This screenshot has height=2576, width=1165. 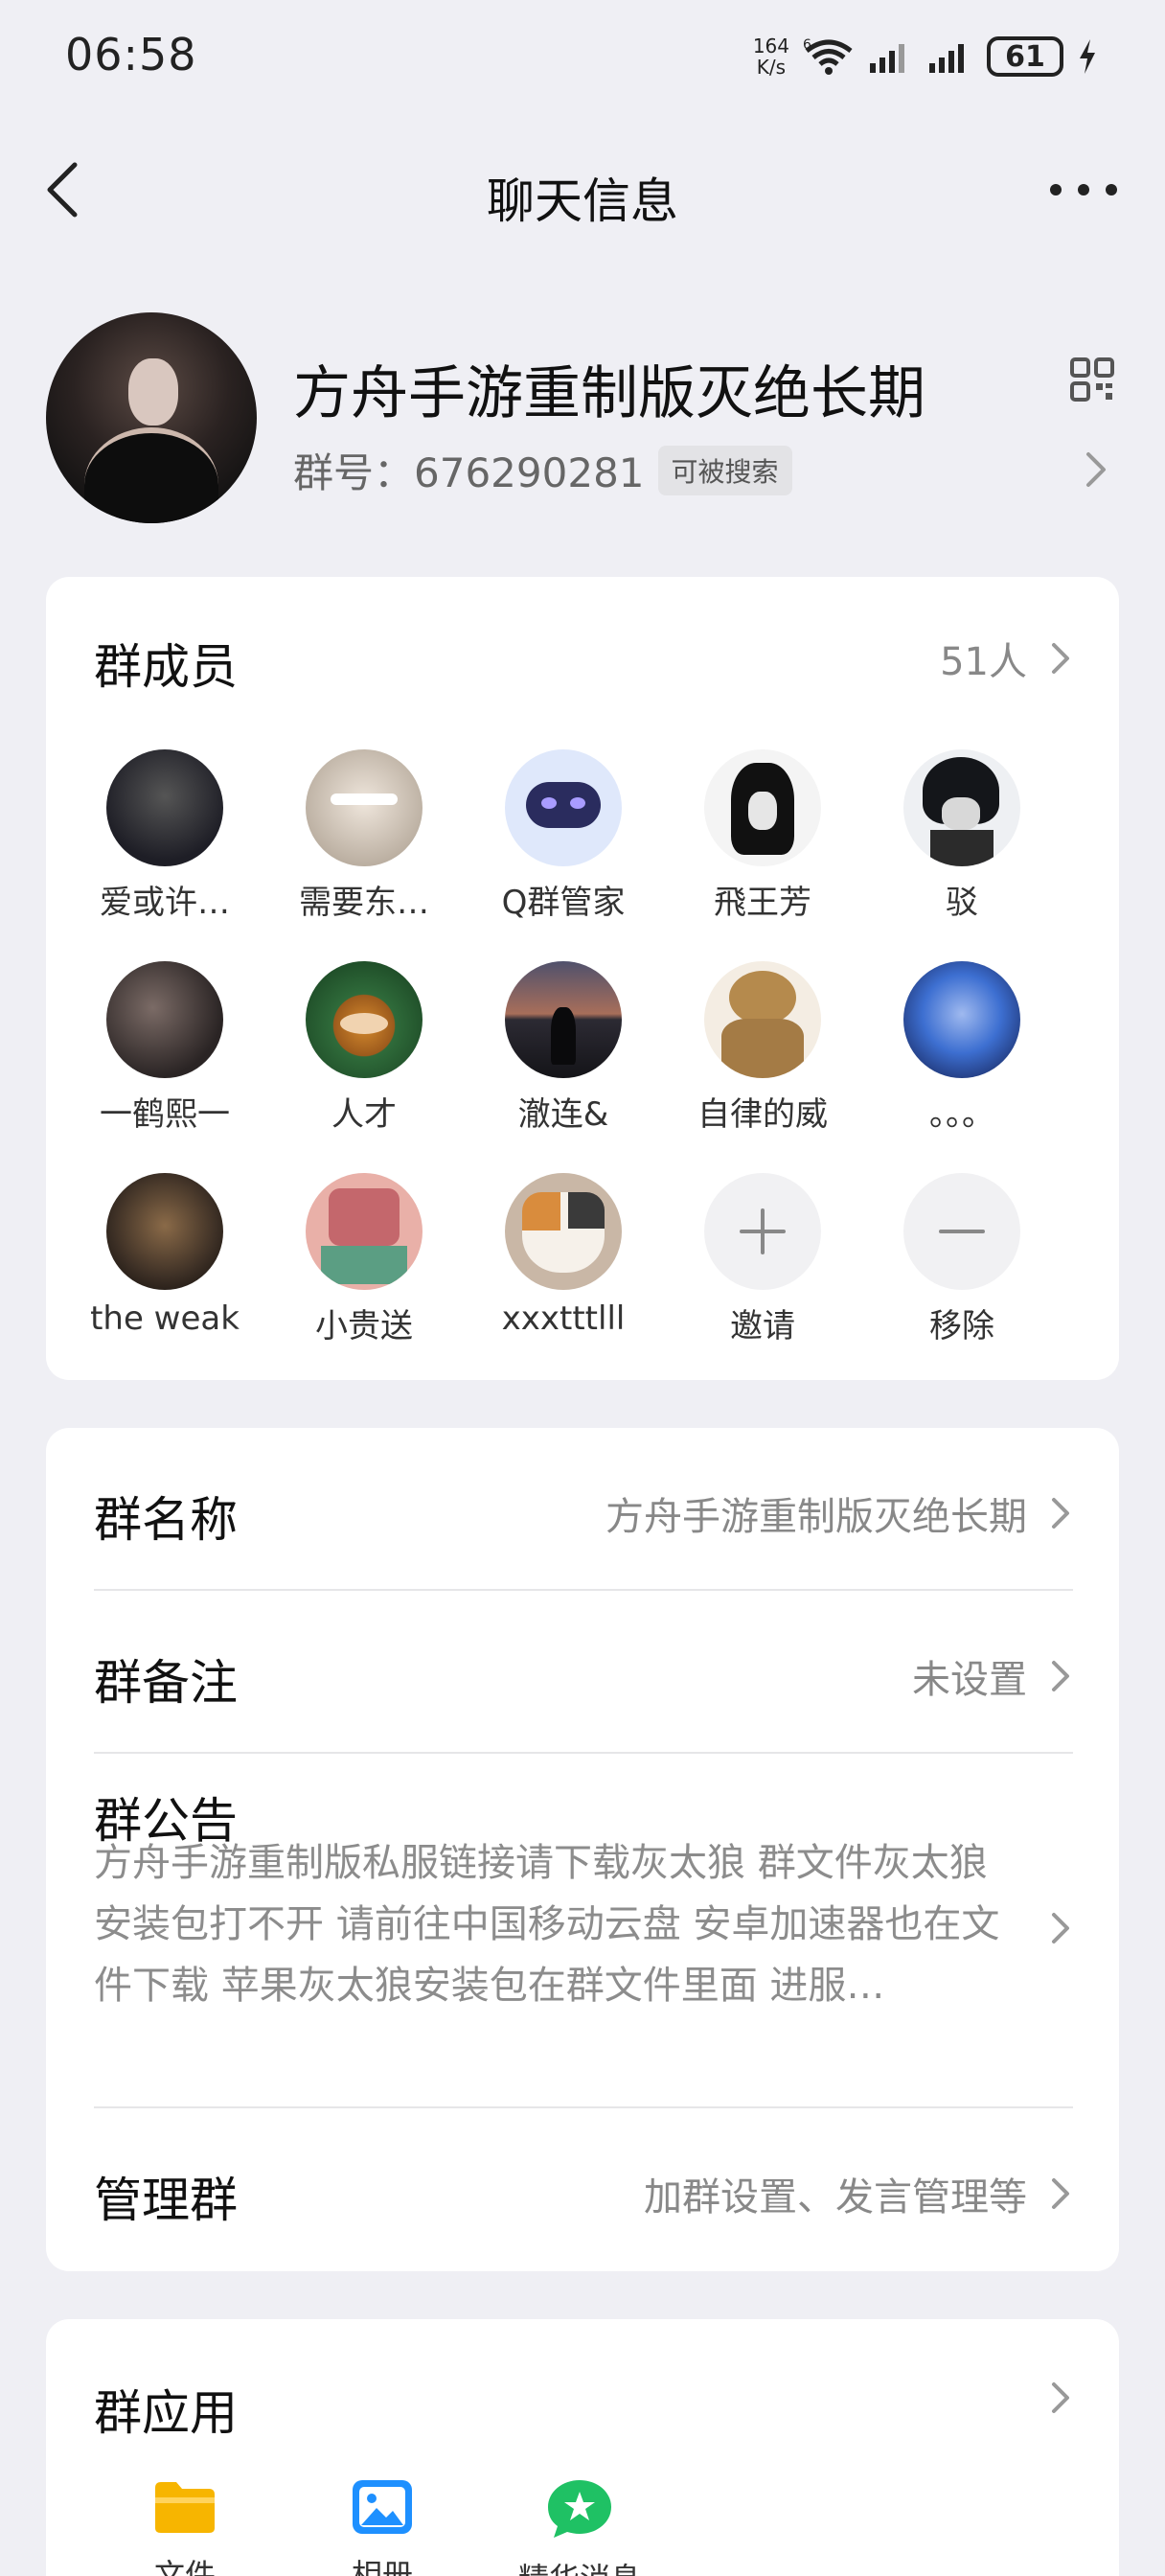 What do you see at coordinates (582, 1672) in the screenshot?
I see `group-remark-row: 群备注 未设置` at bounding box center [582, 1672].